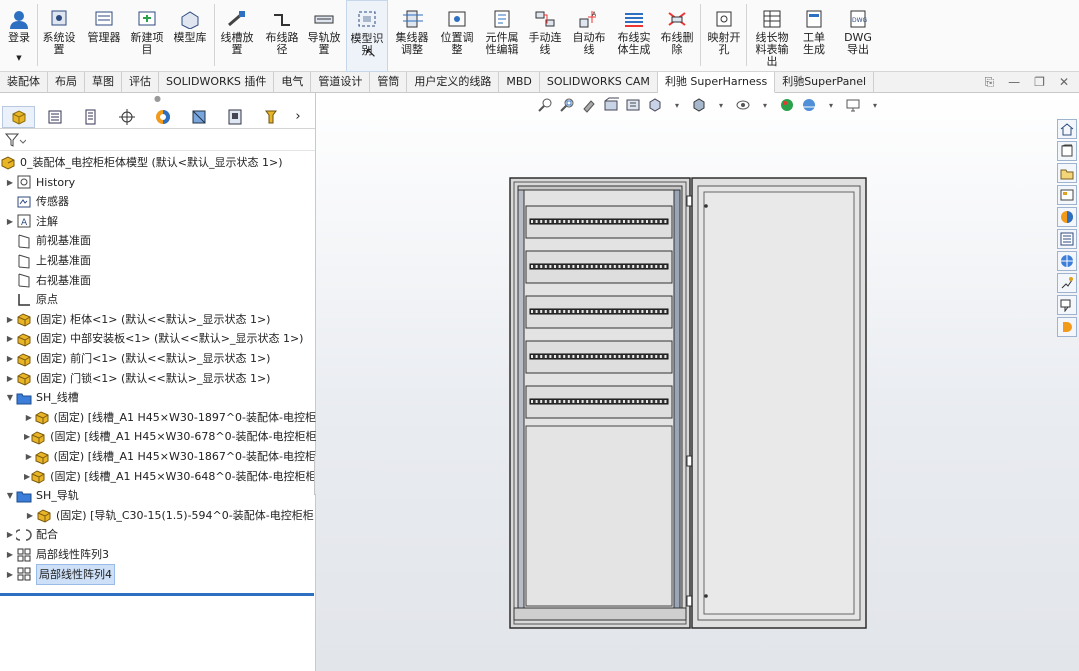  Describe the element at coordinates (298, 117) in the screenshot. I see `chevron-right-icon: ›` at that location.